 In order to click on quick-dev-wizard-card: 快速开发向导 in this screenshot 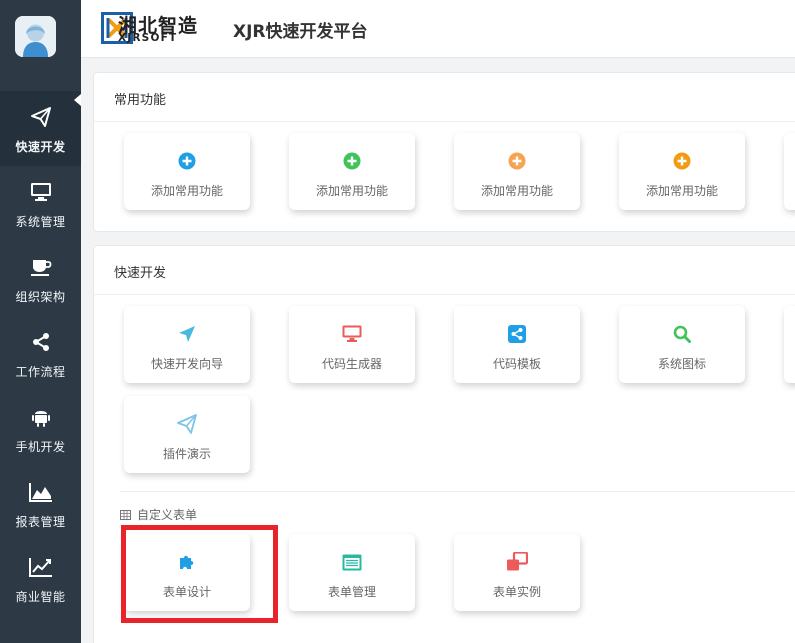, I will do `click(187, 344)`.